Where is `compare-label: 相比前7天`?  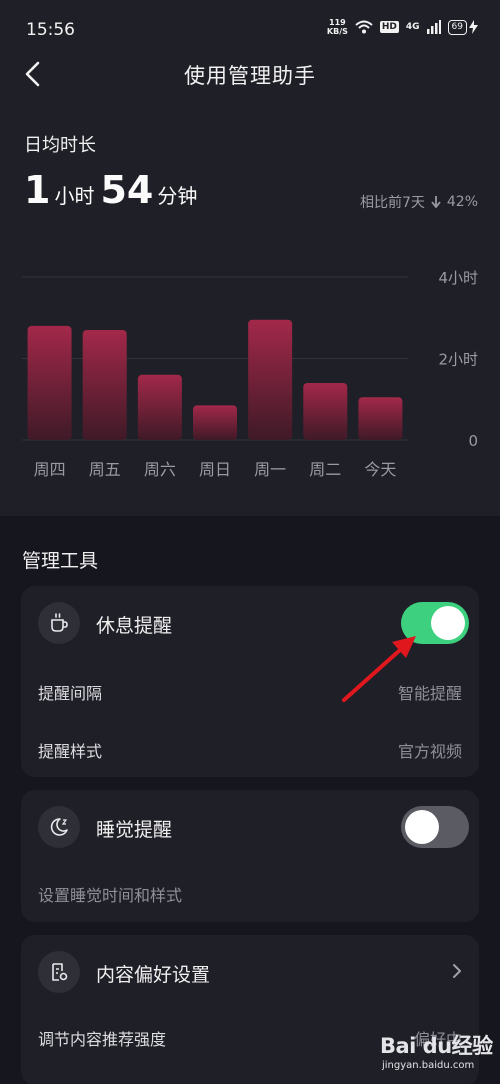
compare-label: 相比前7天 is located at coordinates (392, 203).